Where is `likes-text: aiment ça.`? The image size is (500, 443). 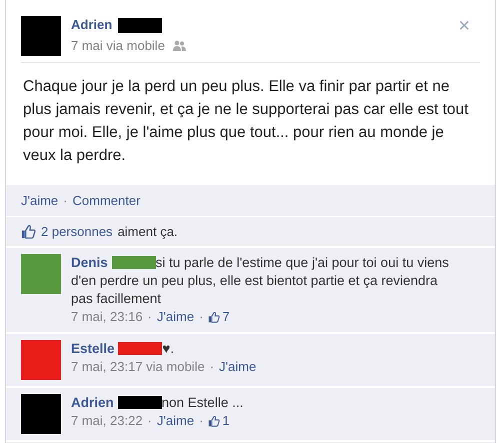 likes-text: aiment ça. is located at coordinates (148, 231).